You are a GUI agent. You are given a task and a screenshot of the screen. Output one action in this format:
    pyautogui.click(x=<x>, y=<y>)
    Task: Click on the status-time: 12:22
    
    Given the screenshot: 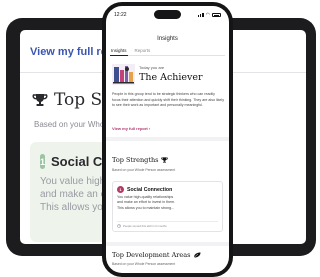 What is the action you would take?
    pyautogui.click(x=120, y=15)
    